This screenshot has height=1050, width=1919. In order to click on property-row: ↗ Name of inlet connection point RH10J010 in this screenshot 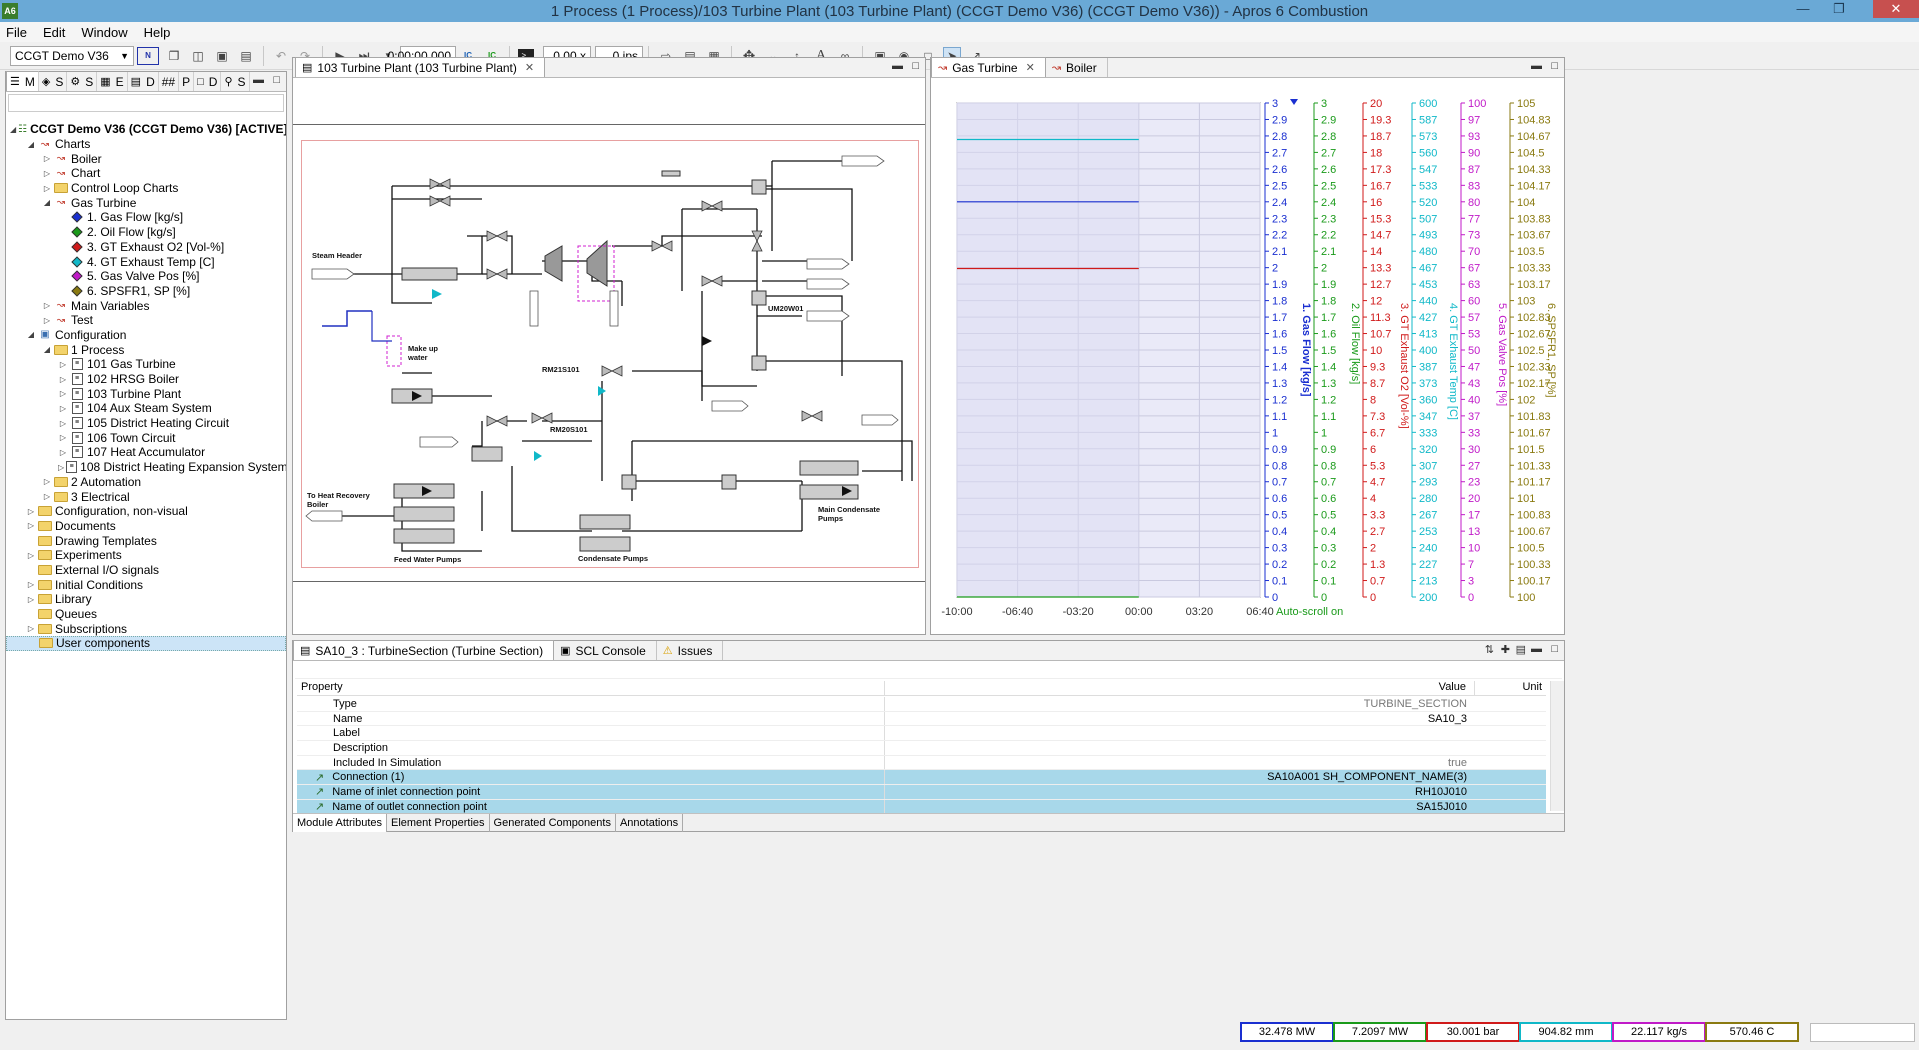, I will do `click(921, 792)`.